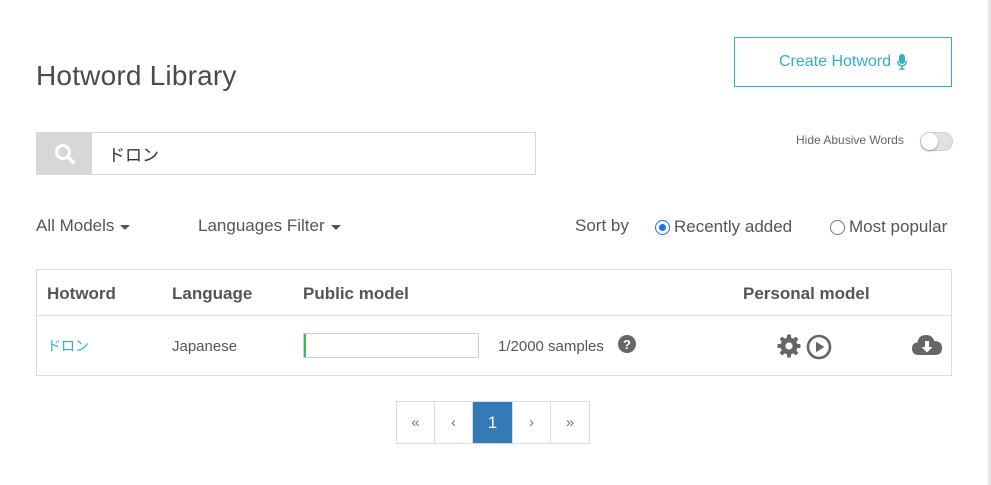 The image size is (991, 485). Describe the element at coordinates (313, 153) in the screenshot. I see `search-input` at that location.